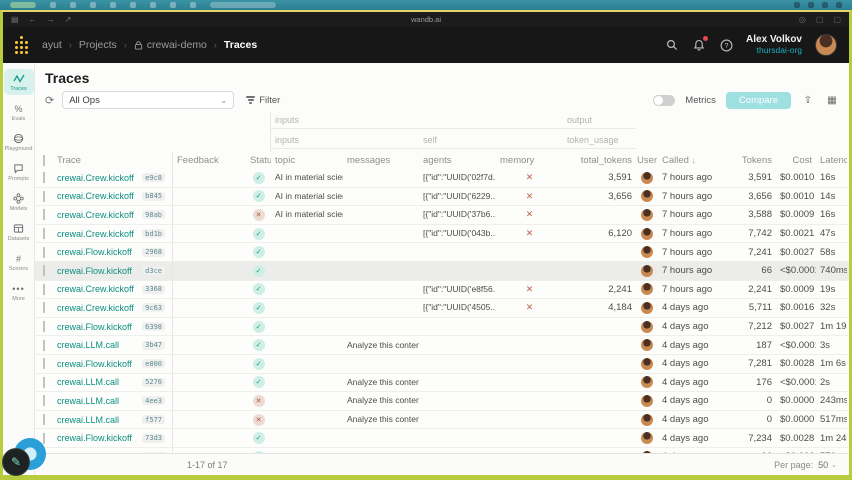 The height and width of the screenshot is (480, 852). Describe the element at coordinates (49, 100) in the screenshot. I see `refresh-icon: ⟳` at that location.